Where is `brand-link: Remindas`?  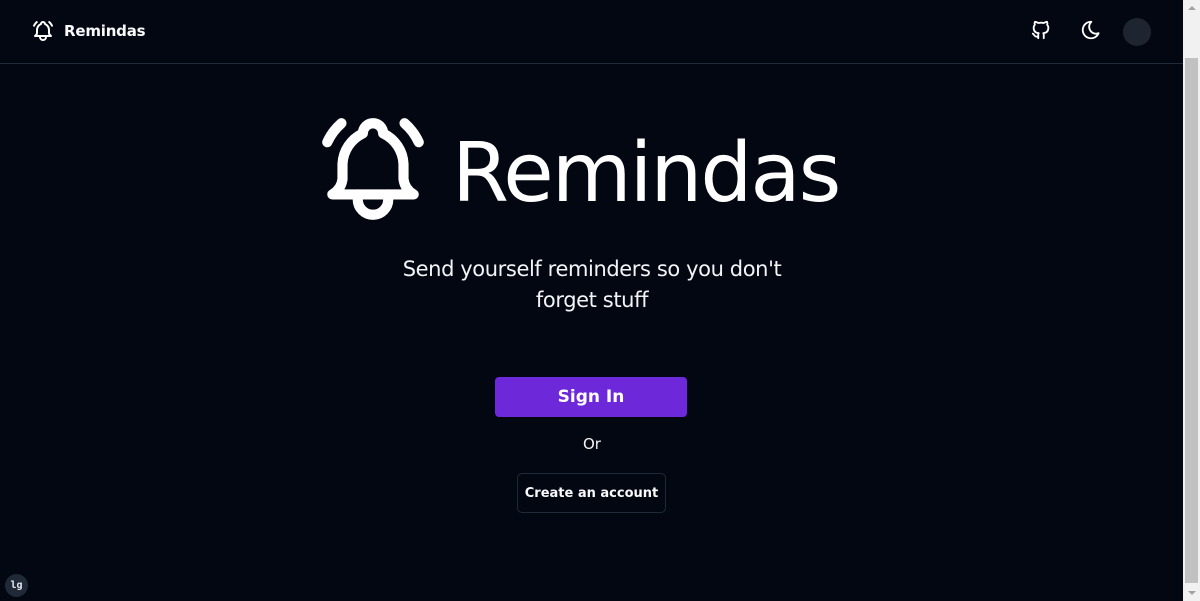 brand-link: Remindas is located at coordinates (88, 31).